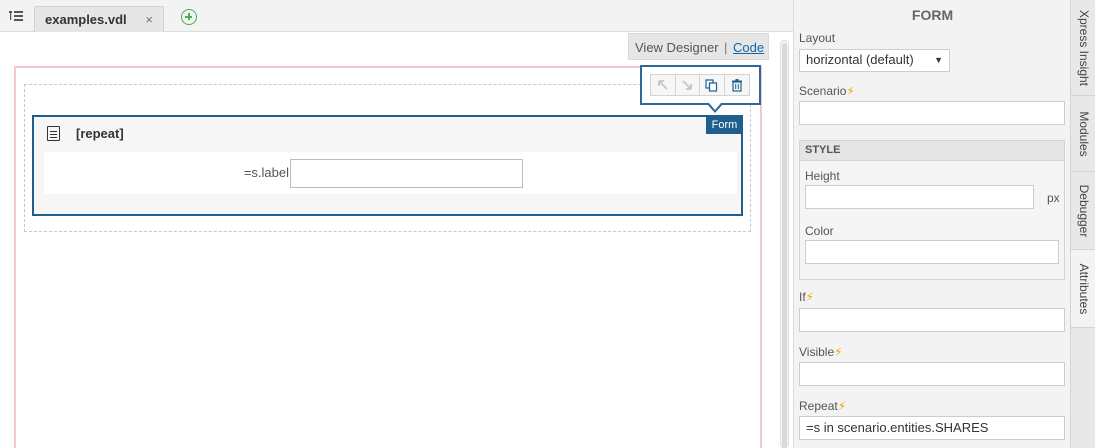  Describe the element at coordinates (817, 38) in the screenshot. I see `layout-label: Layout` at that location.